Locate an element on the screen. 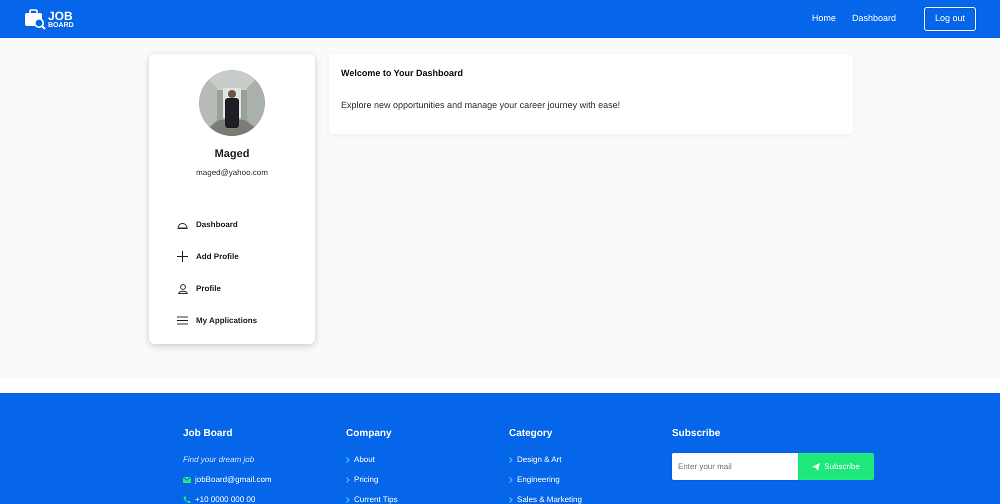 The width and height of the screenshot is (1000, 504). footer-link: About is located at coordinates (364, 460).